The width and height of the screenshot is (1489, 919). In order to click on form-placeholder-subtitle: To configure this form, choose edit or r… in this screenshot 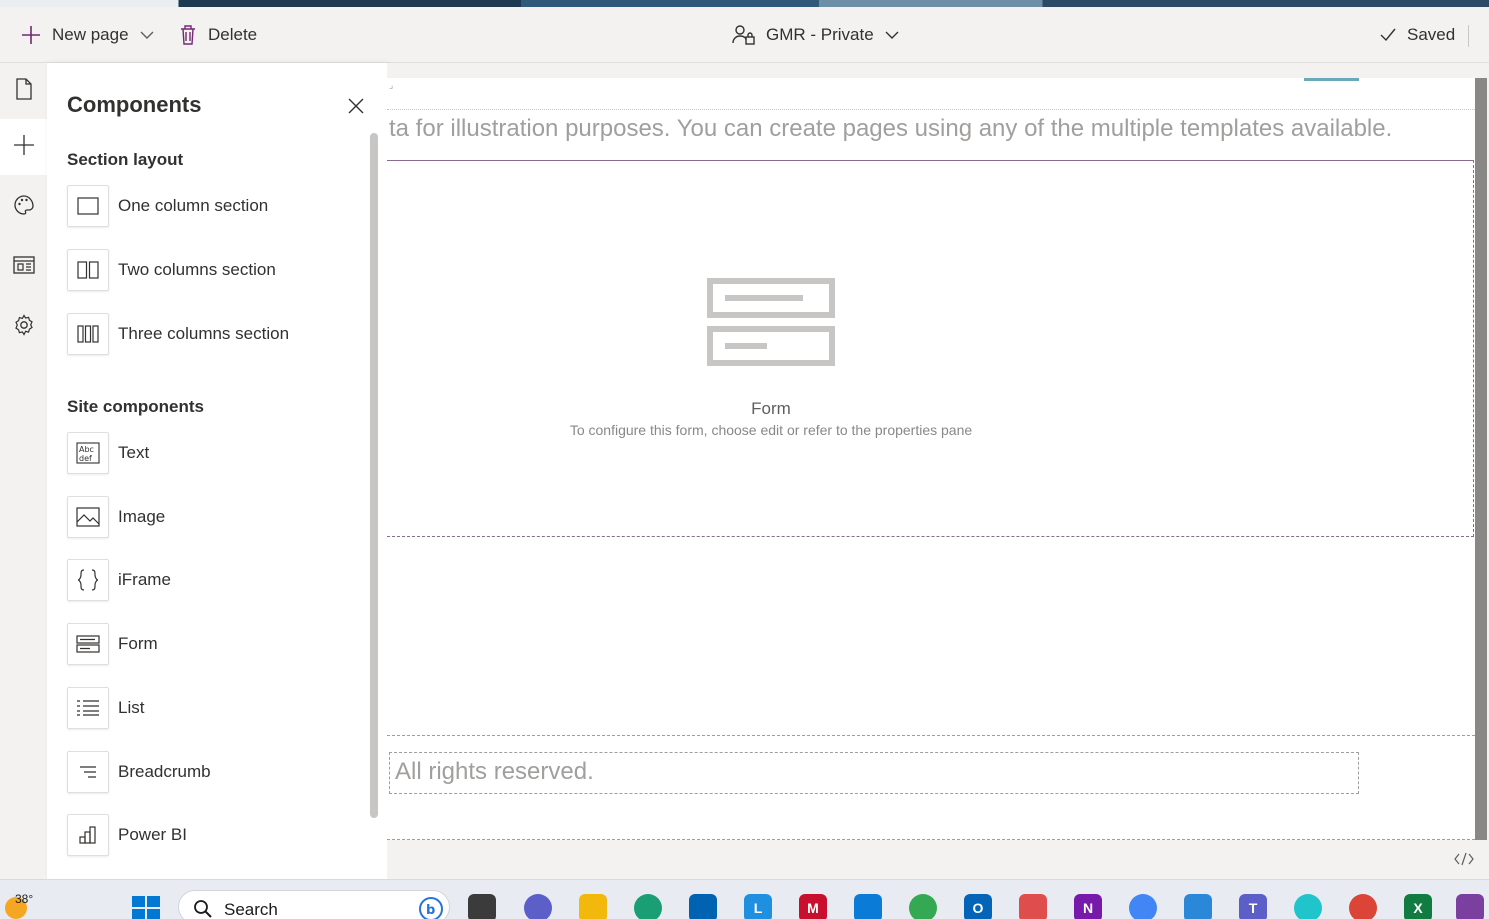, I will do `click(771, 430)`.